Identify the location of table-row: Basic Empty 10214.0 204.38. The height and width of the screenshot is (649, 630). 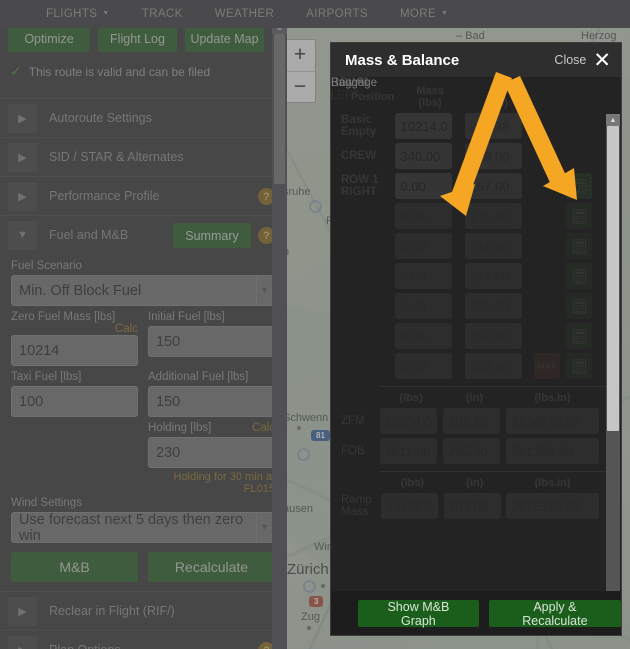
(465, 126).